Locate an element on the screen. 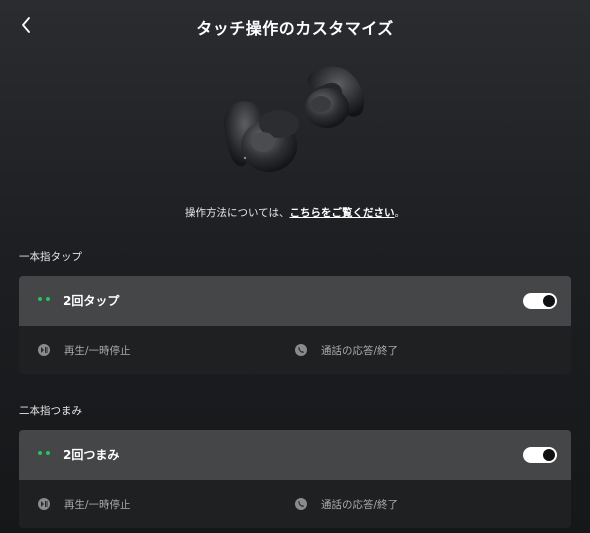 The width and height of the screenshot is (590, 533). help-link: こちらをご覧ください is located at coordinates (341, 213).